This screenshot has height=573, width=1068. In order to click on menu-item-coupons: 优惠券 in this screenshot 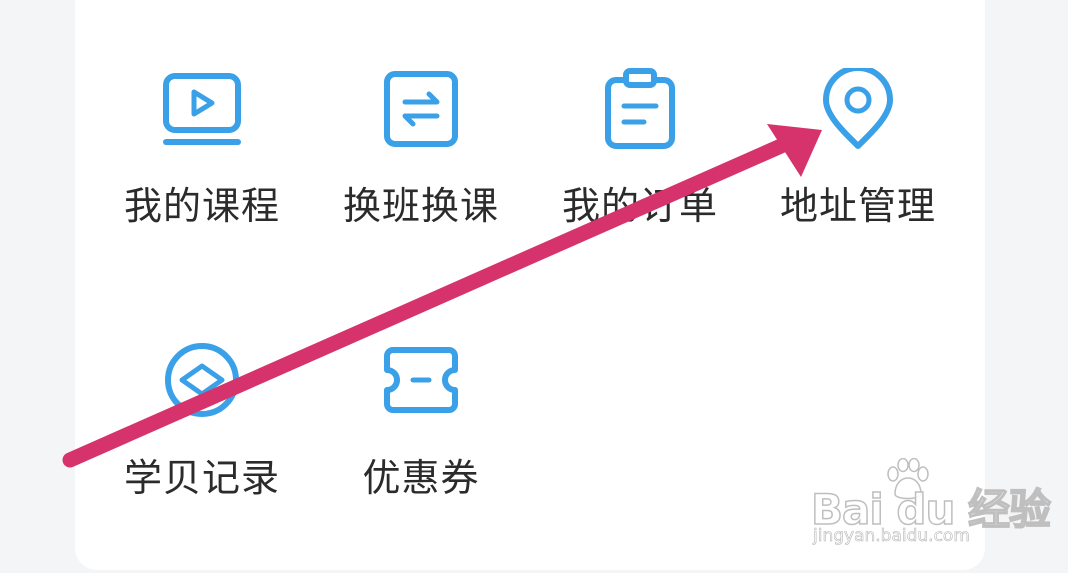, I will do `click(421, 440)`.